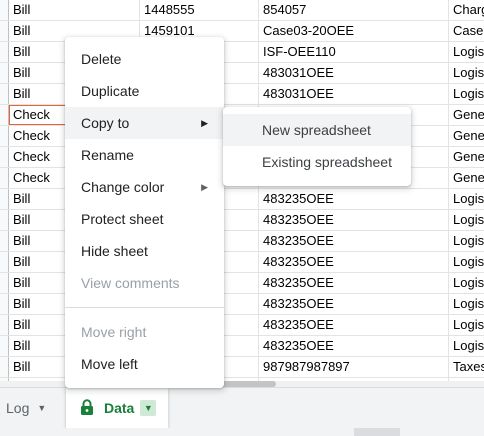 This screenshot has width=484, height=436. What do you see at coordinates (110, 91) in the screenshot?
I see `menu-item-label: Duplicate` at bounding box center [110, 91].